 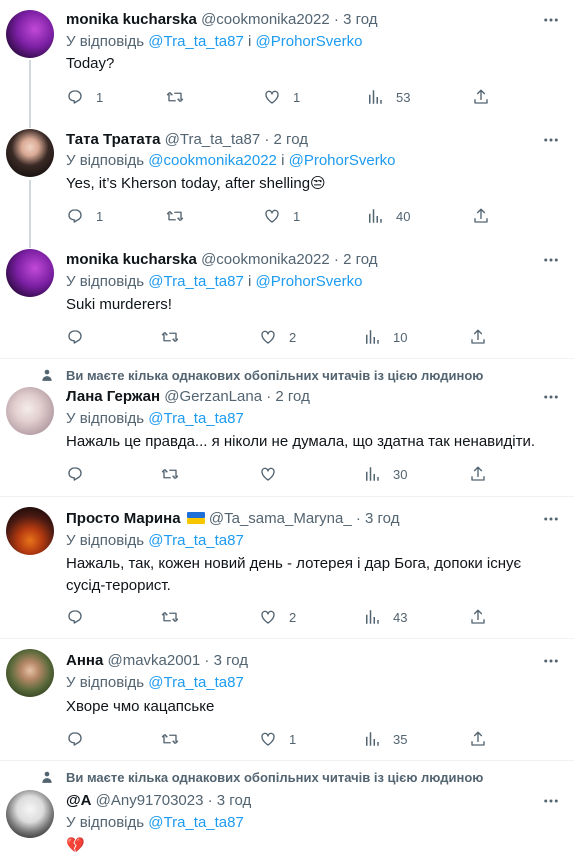 What do you see at coordinates (213, 396) in the screenshot?
I see `handle: @GerzanLana` at bounding box center [213, 396].